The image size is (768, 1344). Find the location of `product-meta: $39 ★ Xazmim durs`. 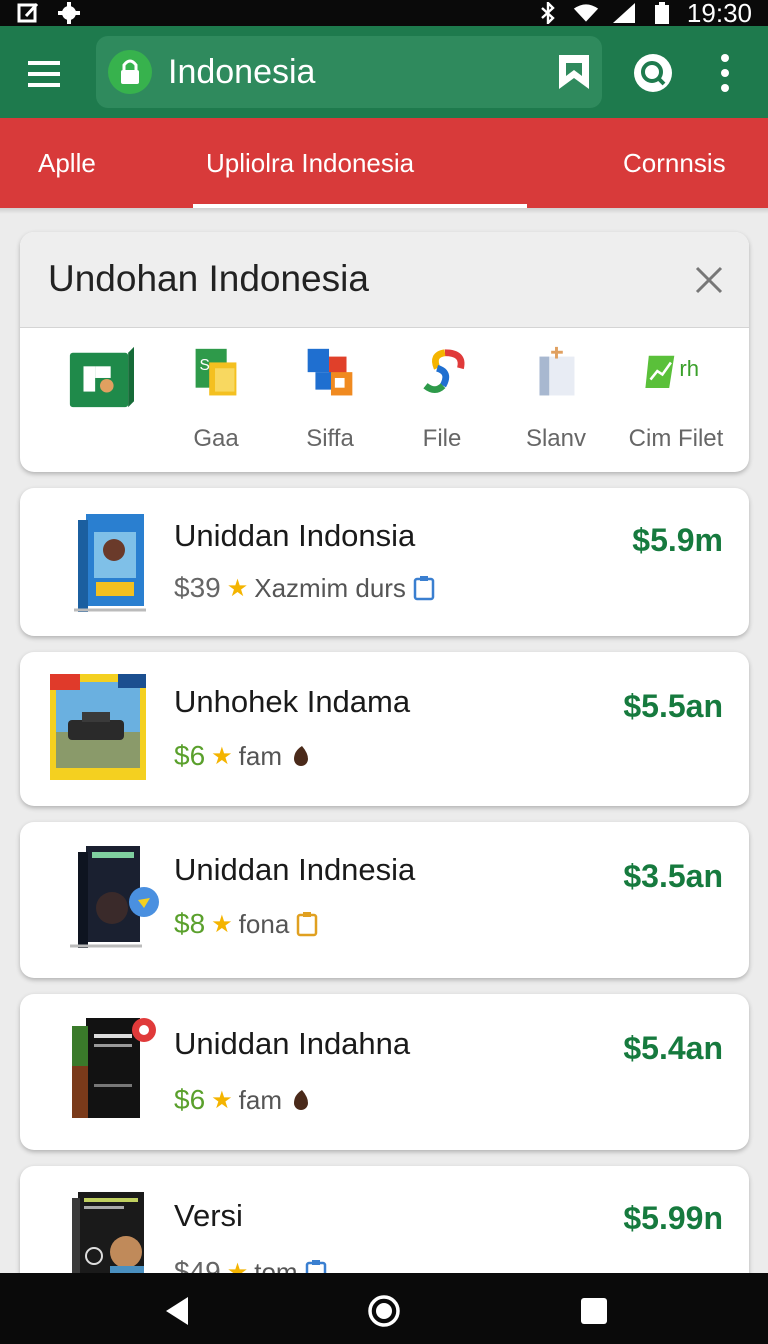

product-meta: $39 ★ Xazmim durs is located at coordinates (305, 588).